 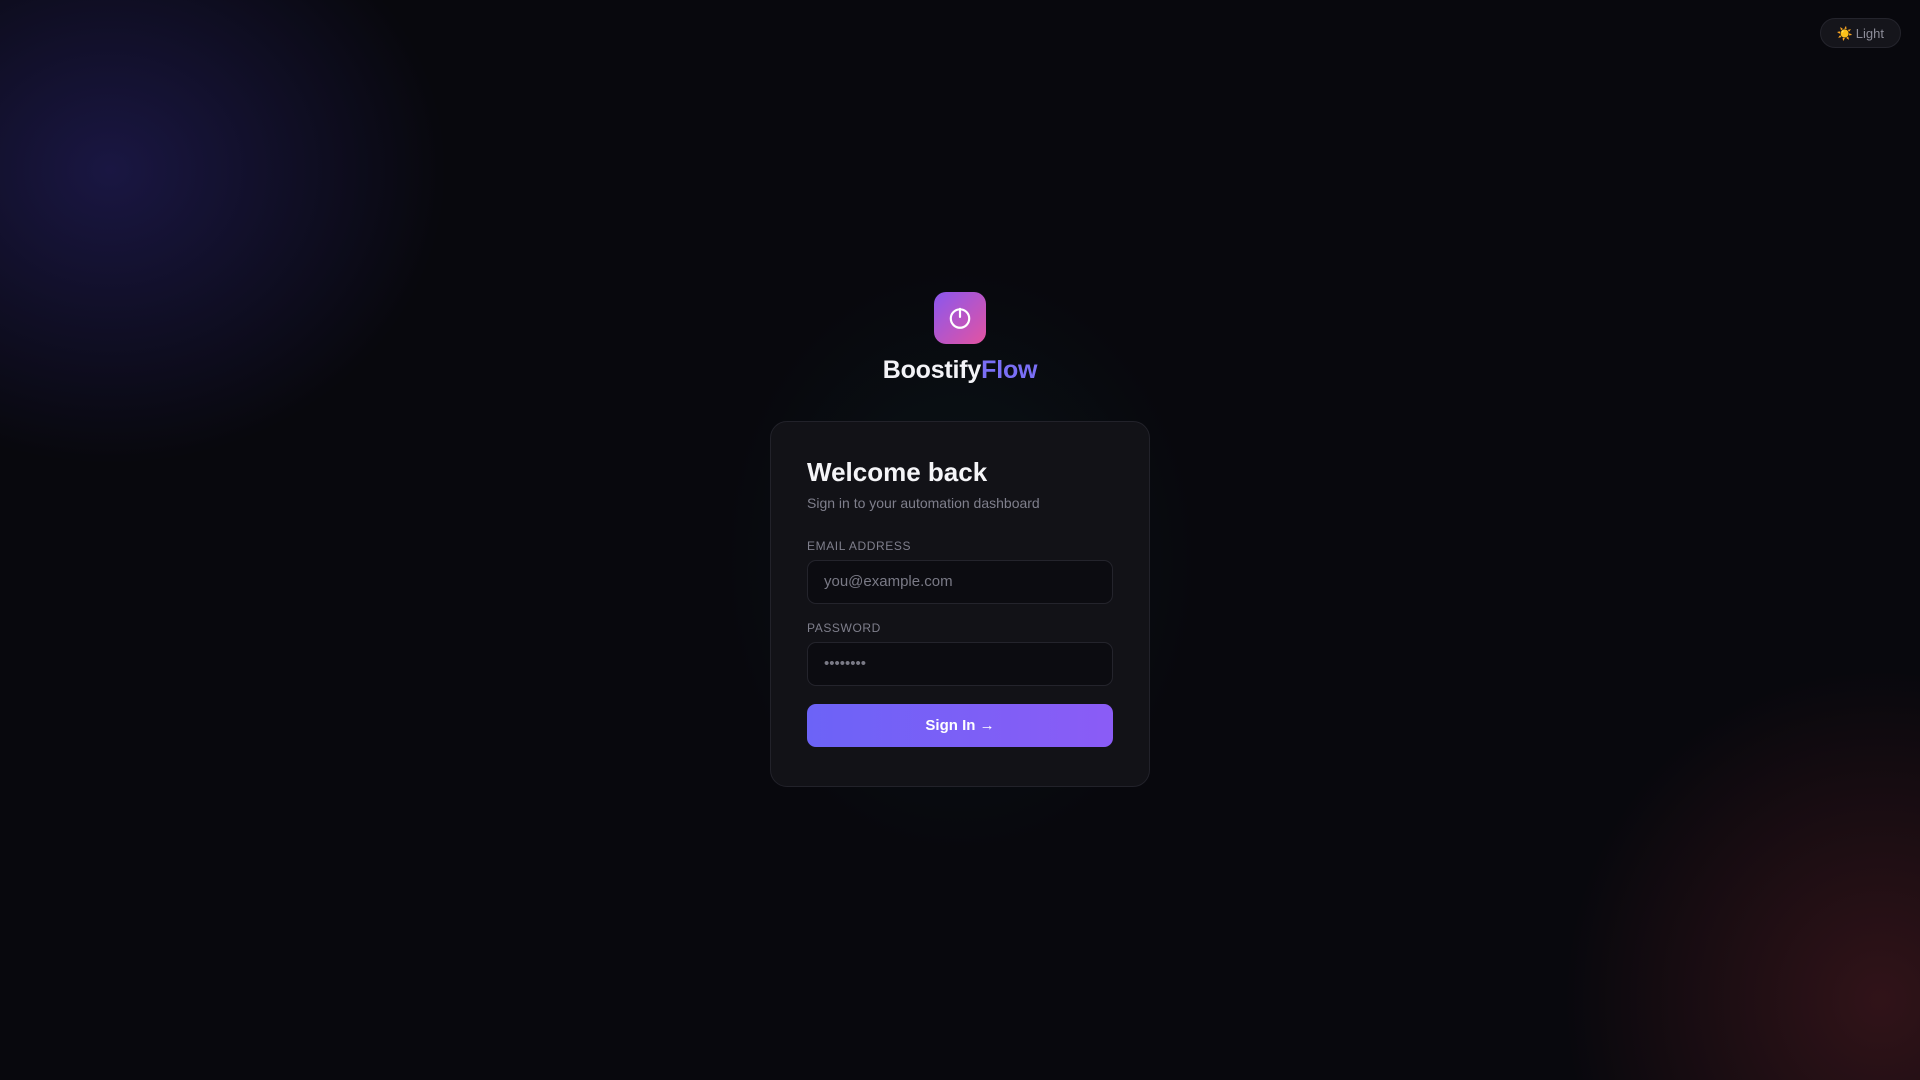 I want to click on password-label: PASSWORD, so click(x=844, y=627).